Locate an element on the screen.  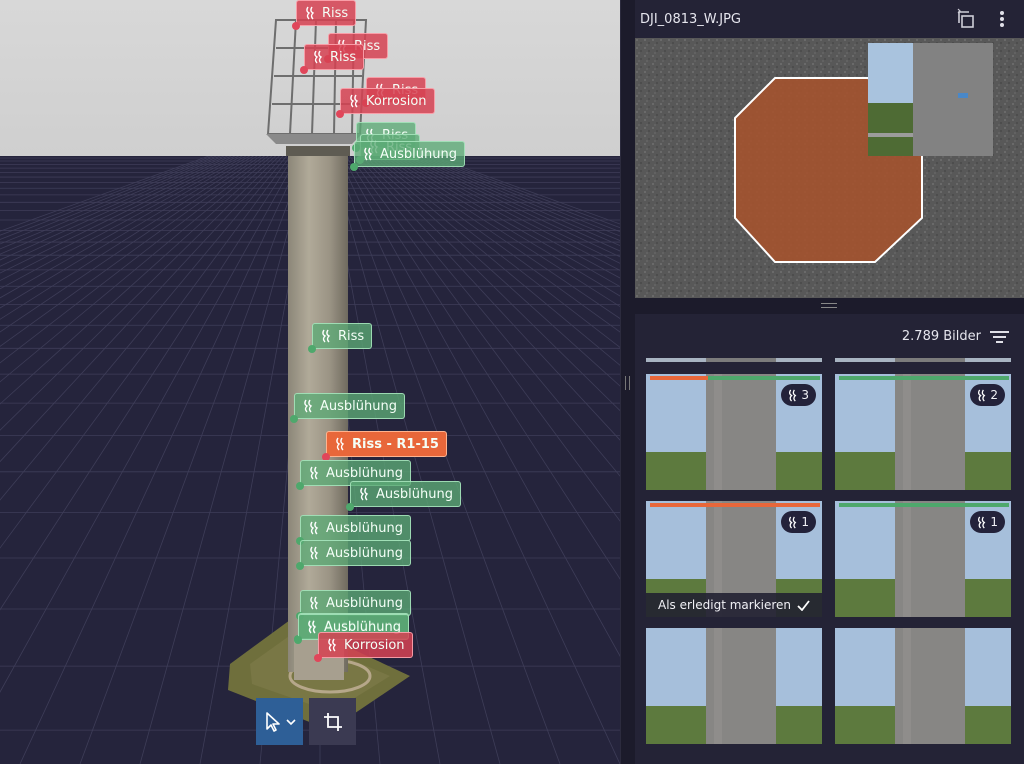
select-tool-button is located at coordinates (279, 721).